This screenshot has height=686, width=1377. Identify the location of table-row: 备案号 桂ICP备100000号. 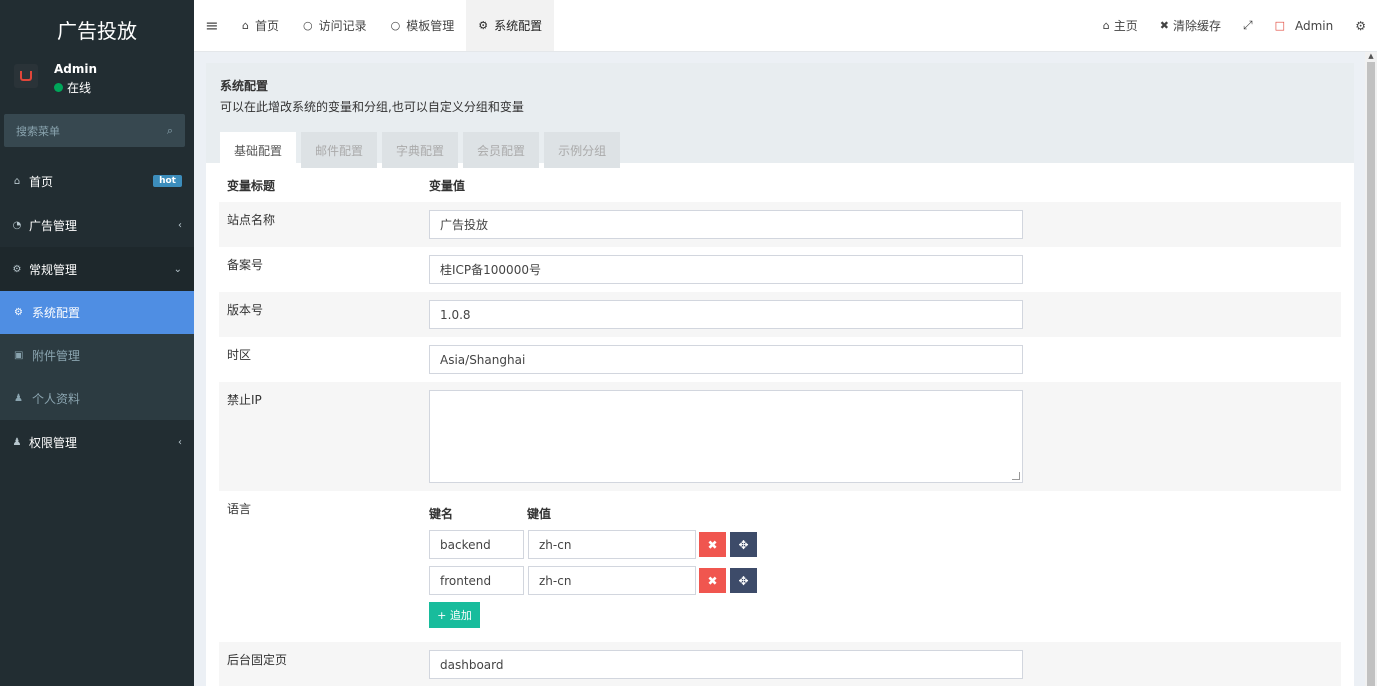
(780, 269).